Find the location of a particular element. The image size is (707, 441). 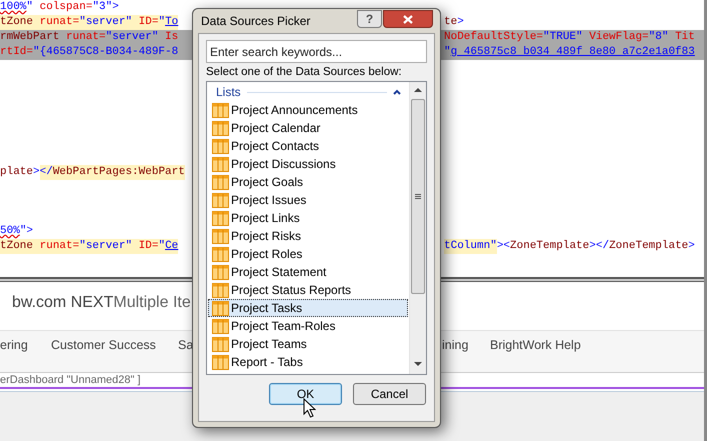

close-button is located at coordinates (408, 19).